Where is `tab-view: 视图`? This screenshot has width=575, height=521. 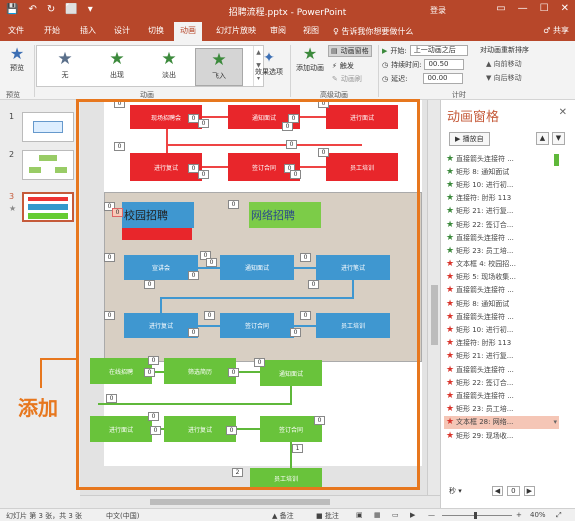 tab-view: 视图 is located at coordinates (311, 30).